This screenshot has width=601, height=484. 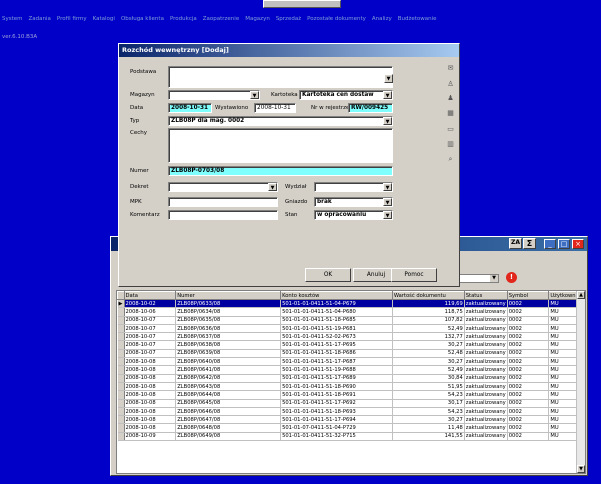 I want to click on data-field: 2008-10-31, so click(x=190, y=108).